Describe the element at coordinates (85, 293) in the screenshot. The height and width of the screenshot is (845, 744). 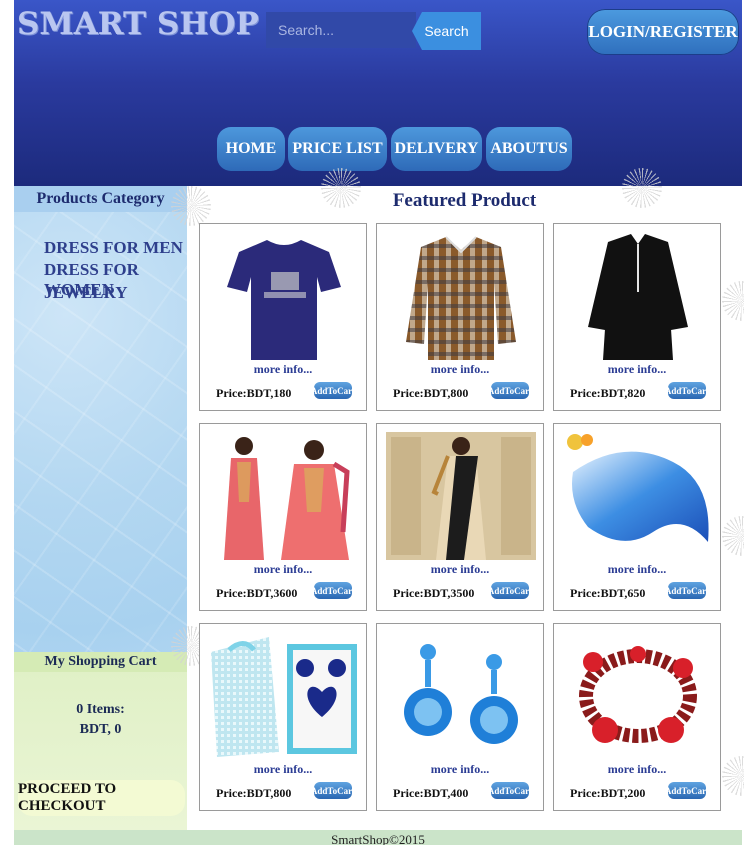
I see `category-link-jewelry: JEWELRY` at that location.